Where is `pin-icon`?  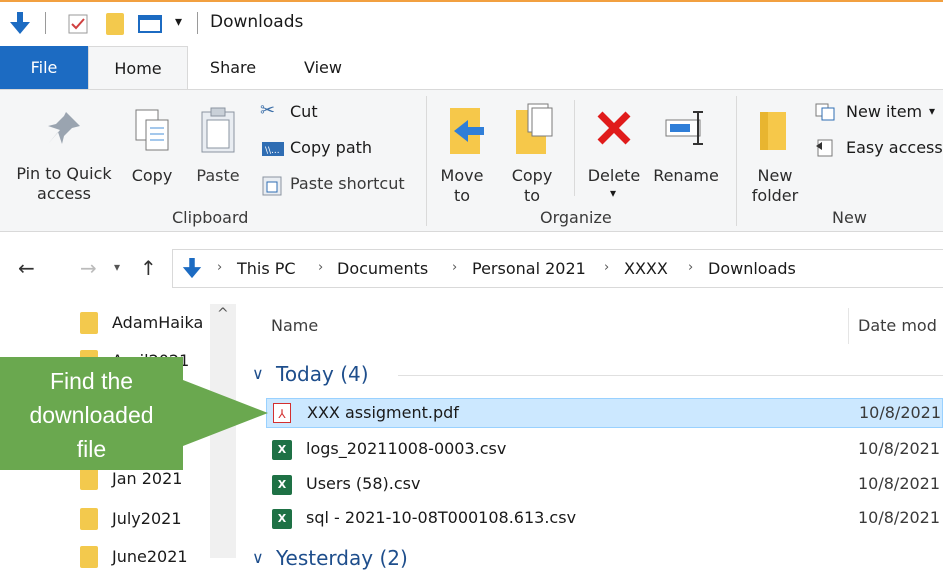
pin-icon is located at coordinates (64, 128).